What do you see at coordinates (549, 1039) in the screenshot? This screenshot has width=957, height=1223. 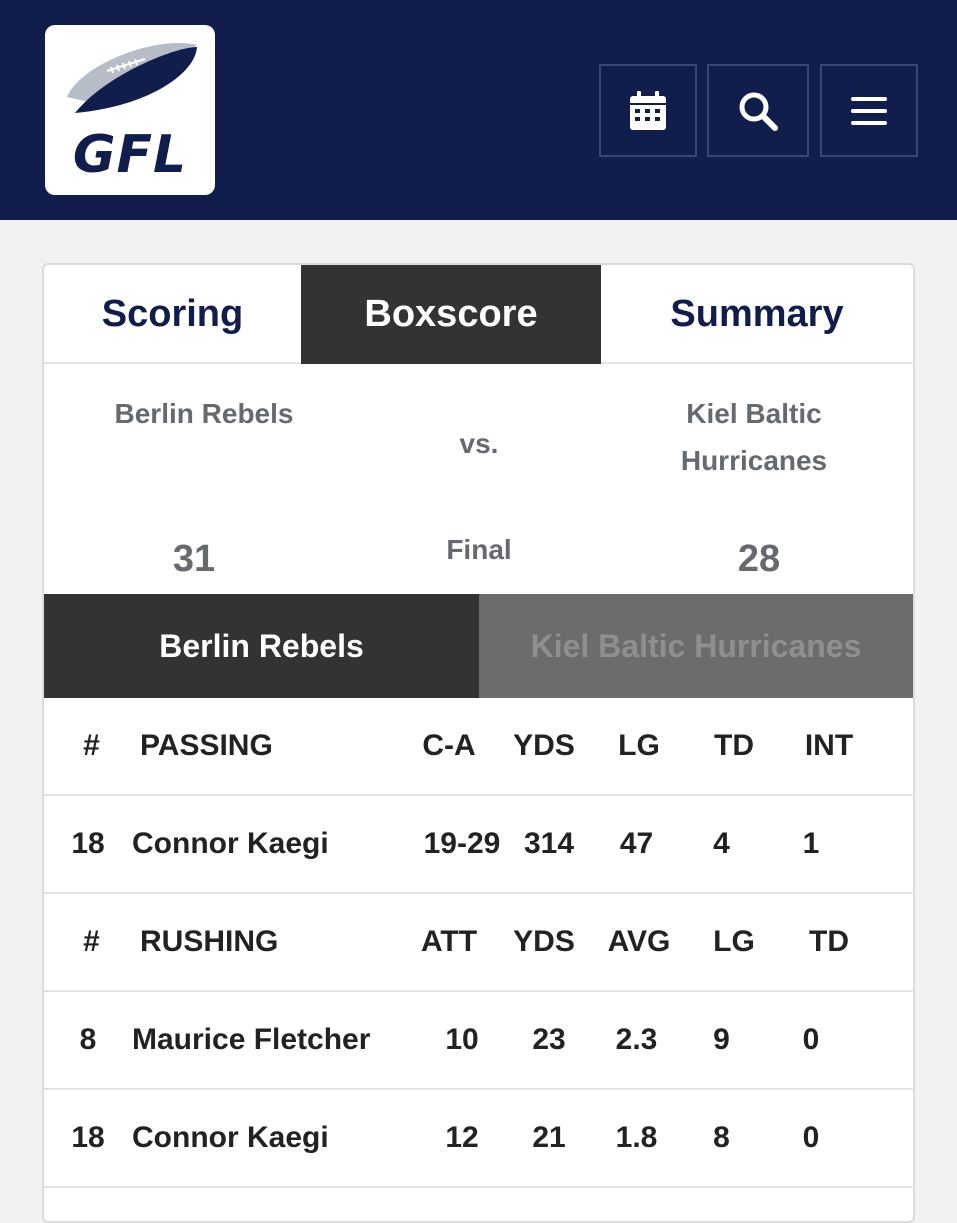 I see `stat-yds: 23` at bounding box center [549, 1039].